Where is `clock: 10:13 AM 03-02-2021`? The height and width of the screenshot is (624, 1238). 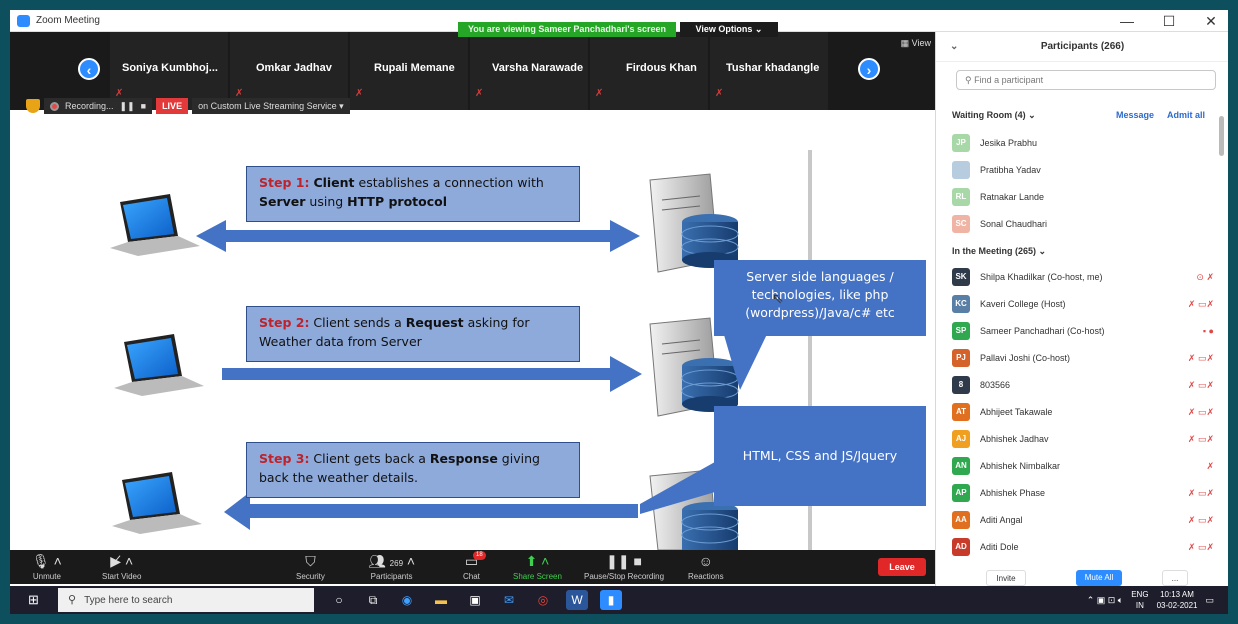
clock: 10:13 AM 03-02-2021 is located at coordinates (1177, 600).